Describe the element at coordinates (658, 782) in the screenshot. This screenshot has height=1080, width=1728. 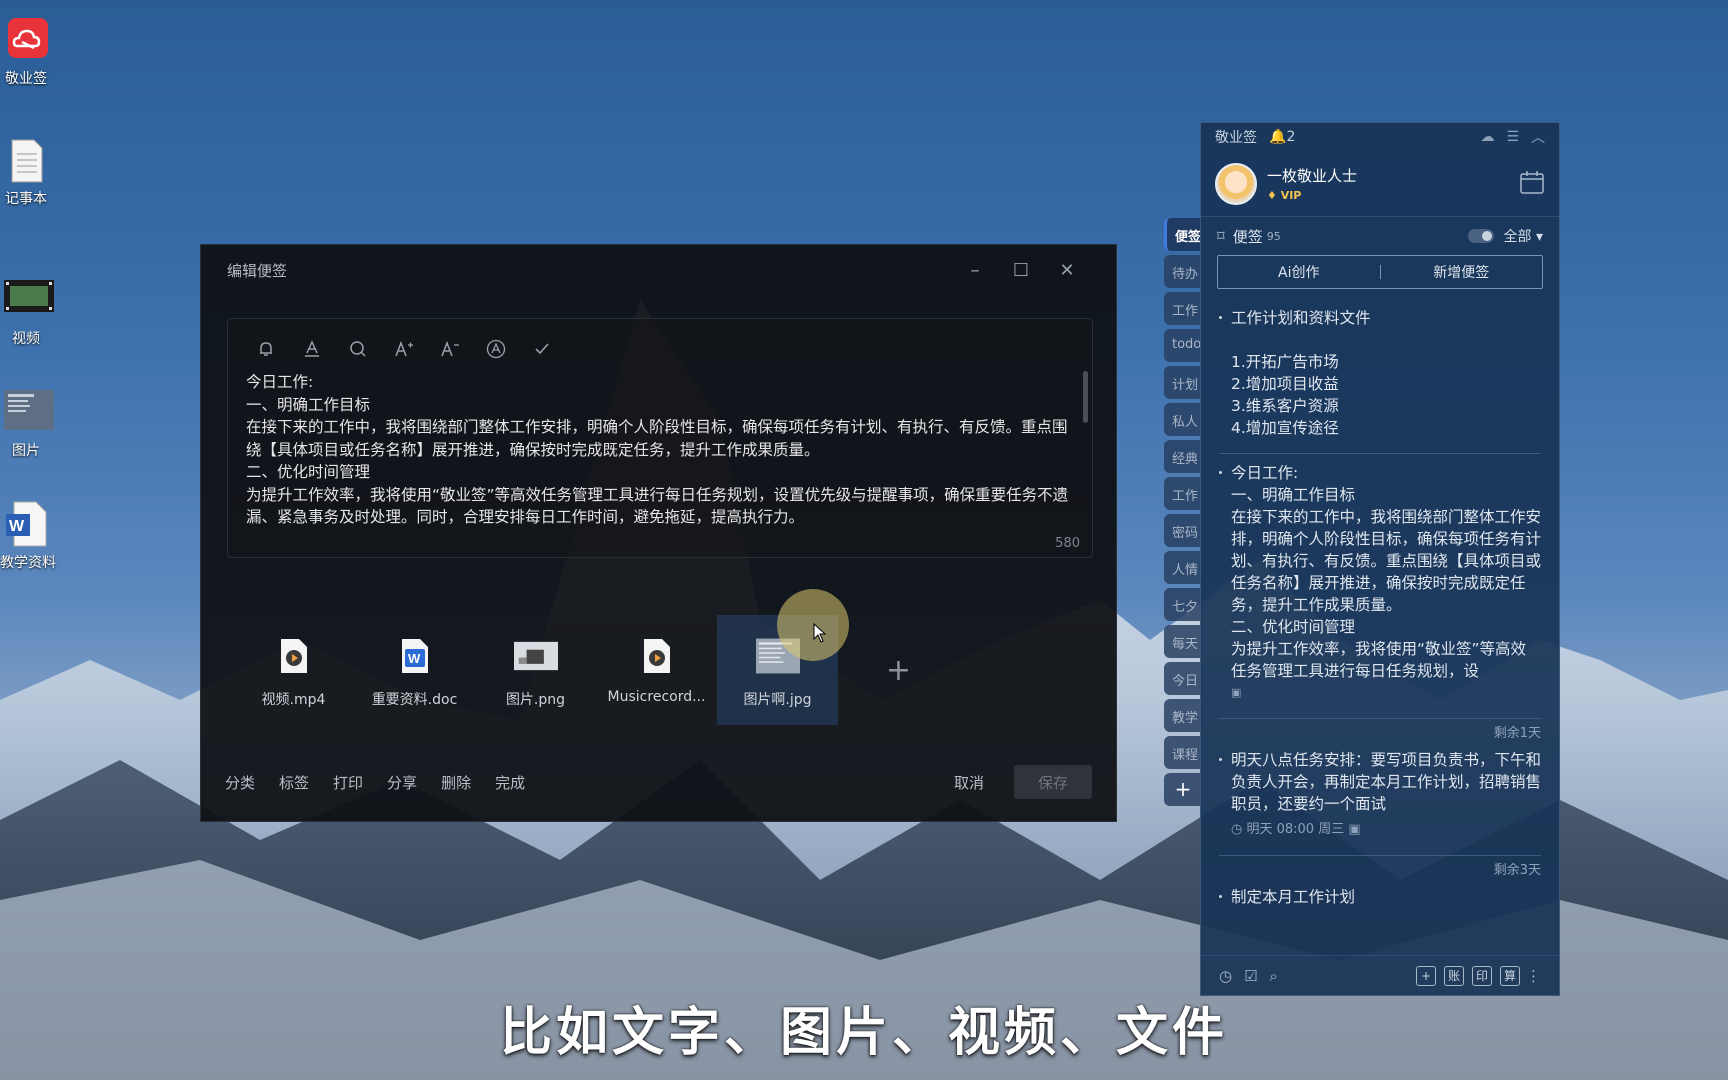
I see `editor-action-bar: 分类 标签 打印 分享 删除 完成 取消 保存` at that location.